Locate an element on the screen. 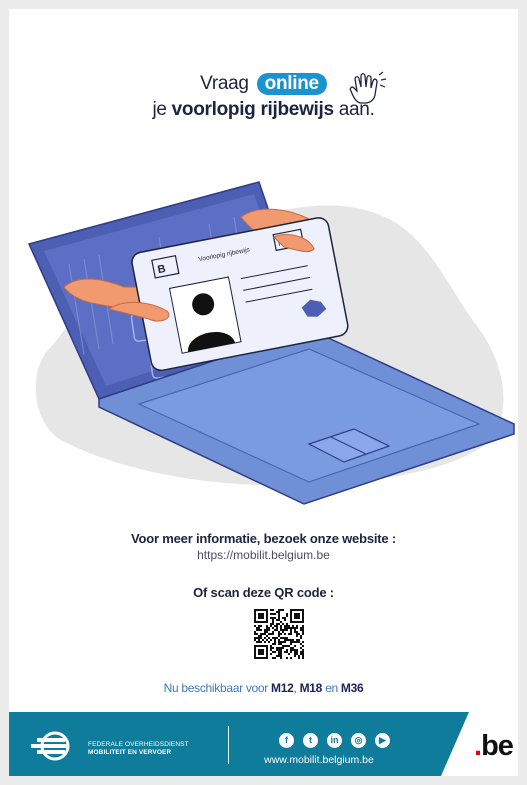 Image resolution: width=527 pixels, height=785 pixels. badge-m36: M36 is located at coordinates (352, 688).